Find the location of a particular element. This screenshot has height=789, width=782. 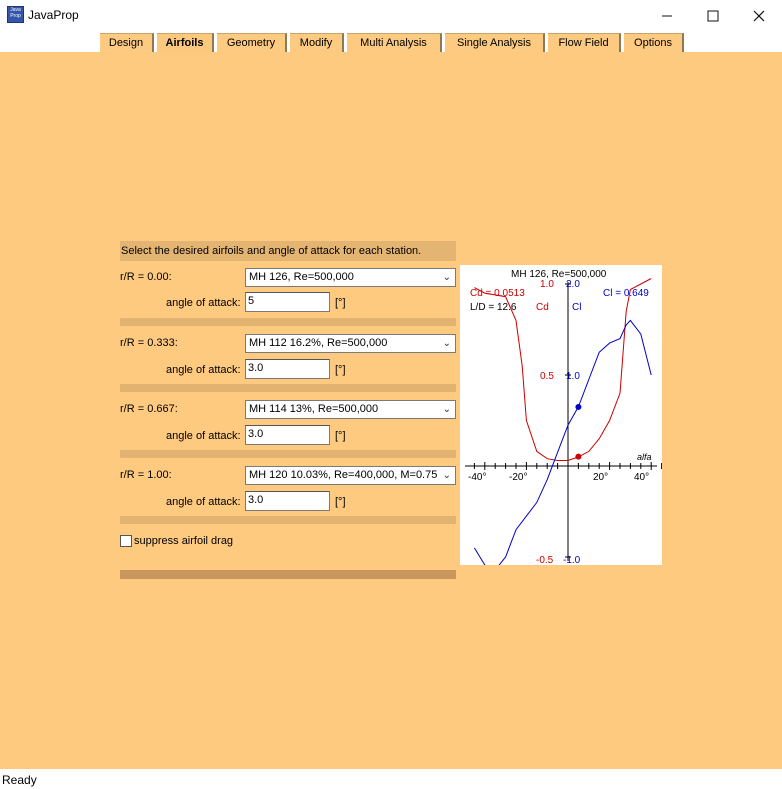

airfoil-select: MH 114 13%, Re=500,000 ⌄ is located at coordinates (350, 409).